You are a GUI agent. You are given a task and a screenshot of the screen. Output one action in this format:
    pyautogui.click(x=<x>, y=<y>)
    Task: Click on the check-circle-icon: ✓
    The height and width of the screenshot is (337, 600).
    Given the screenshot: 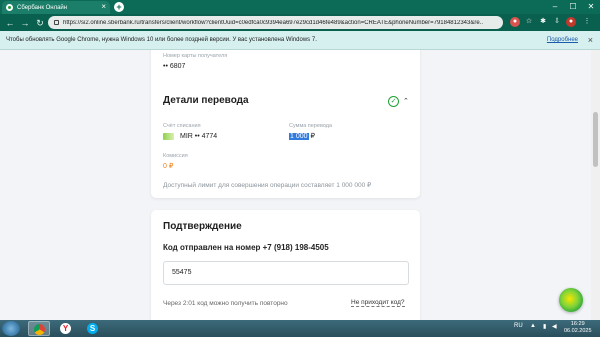 What is the action you would take?
    pyautogui.click(x=393, y=101)
    